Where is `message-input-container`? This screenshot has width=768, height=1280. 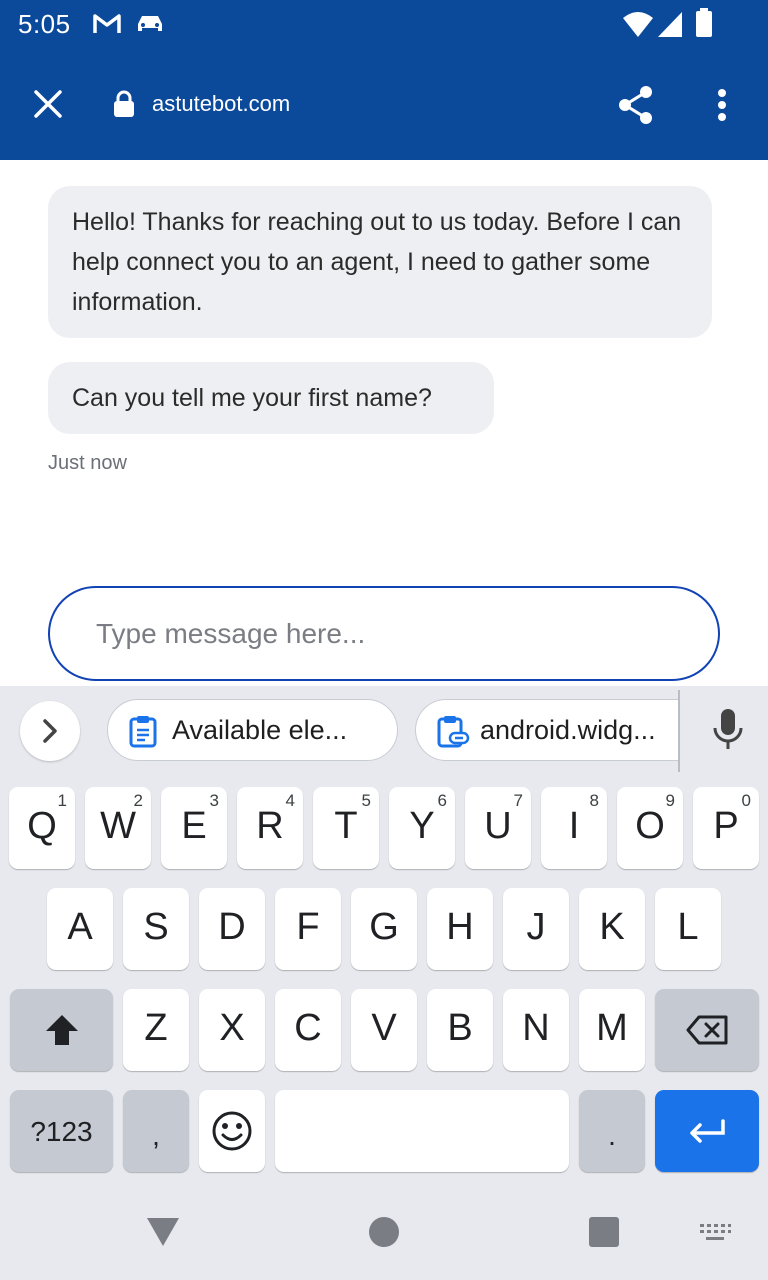 message-input-container is located at coordinates (384, 633).